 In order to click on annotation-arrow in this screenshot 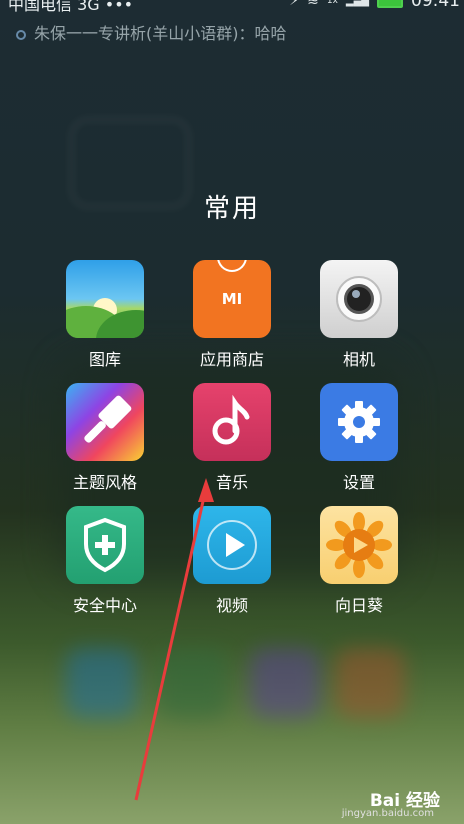, I will do `click(174, 639)`.